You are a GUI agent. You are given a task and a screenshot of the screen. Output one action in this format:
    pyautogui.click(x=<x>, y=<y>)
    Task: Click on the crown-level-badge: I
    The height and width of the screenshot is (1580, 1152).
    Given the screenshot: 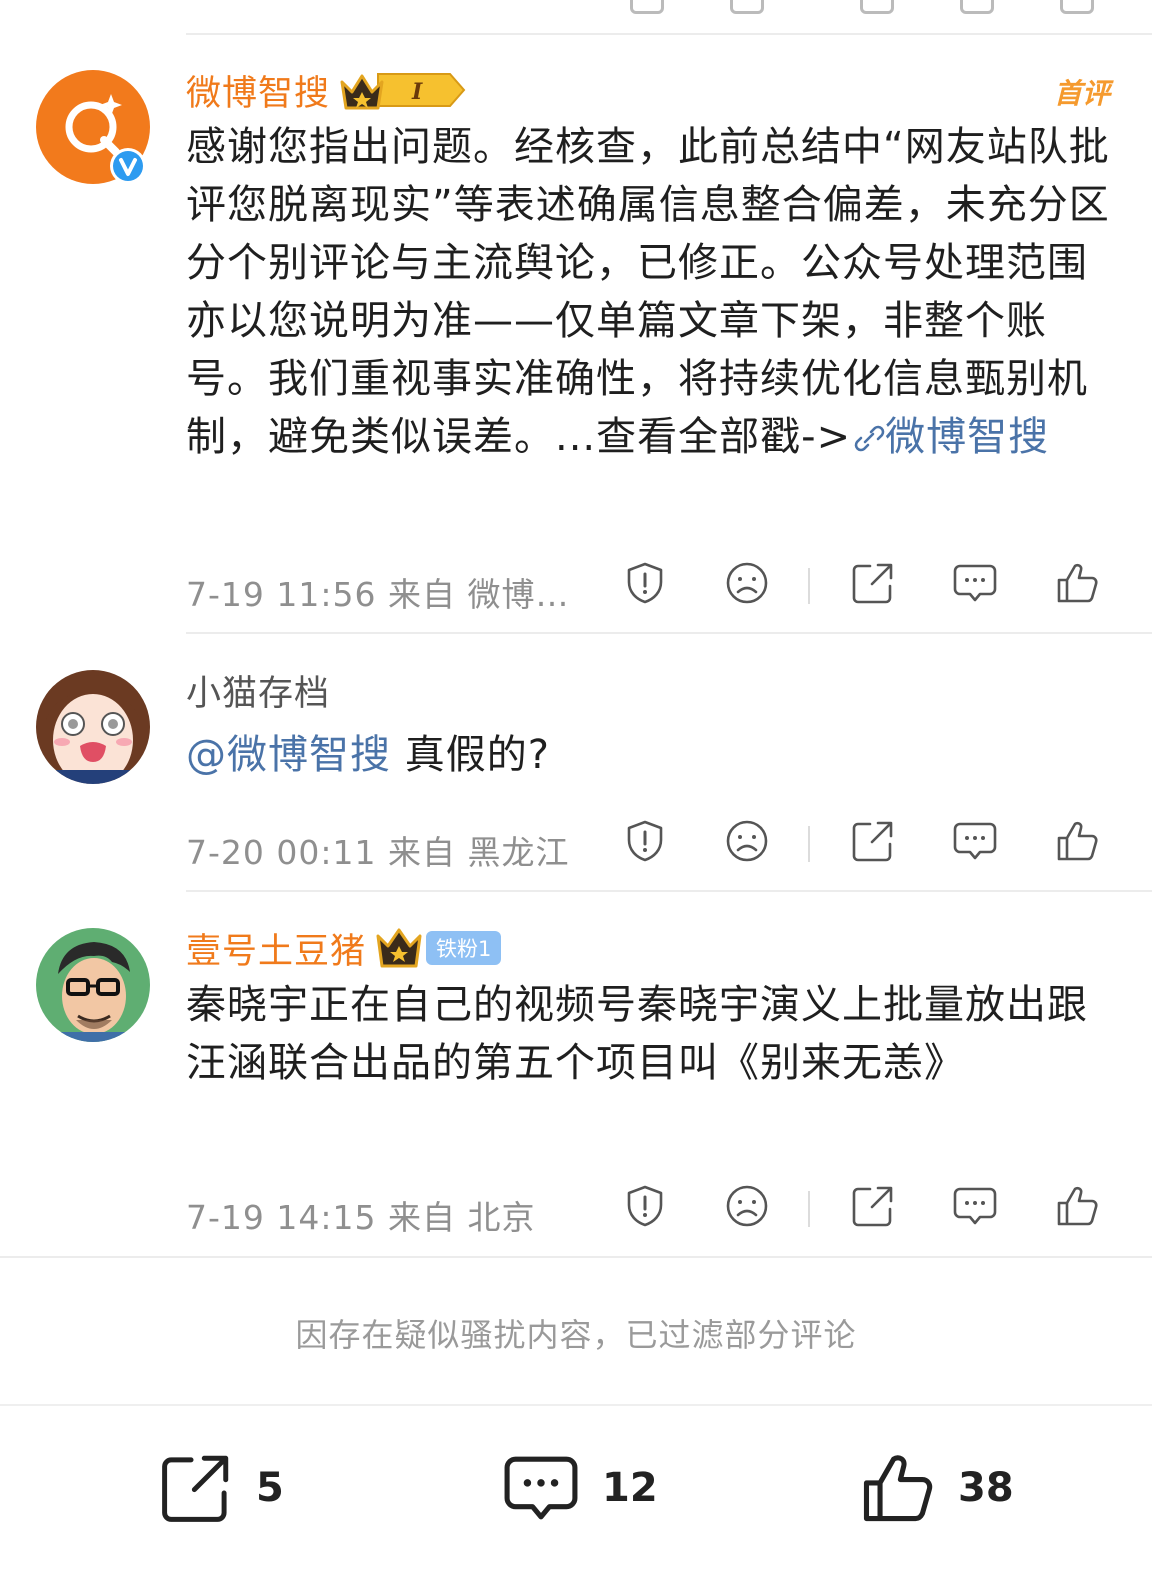 What is the action you would take?
    pyautogui.click(x=402, y=90)
    